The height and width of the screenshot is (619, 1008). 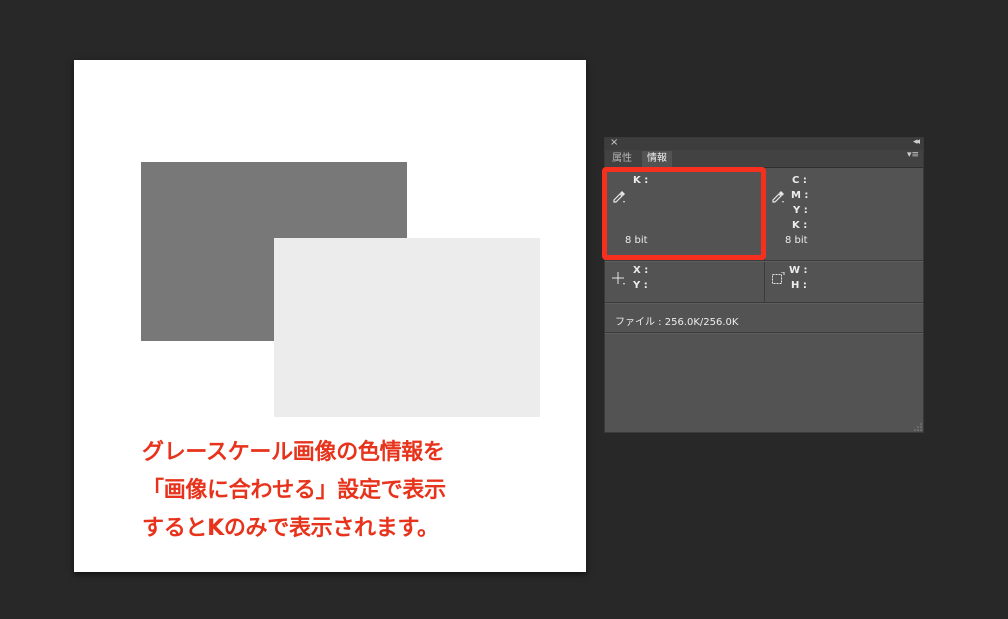 What do you see at coordinates (799, 180) in the screenshot?
I see `c-label: C :` at bounding box center [799, 180].